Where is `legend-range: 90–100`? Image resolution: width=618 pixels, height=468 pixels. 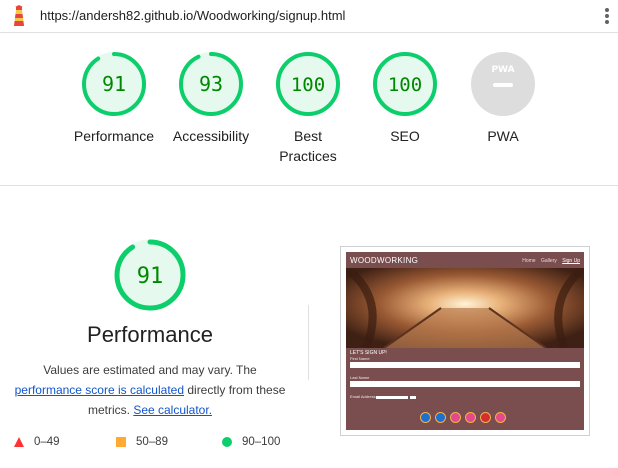 legend-range: 90–100 is located at coordinates (261, 442).